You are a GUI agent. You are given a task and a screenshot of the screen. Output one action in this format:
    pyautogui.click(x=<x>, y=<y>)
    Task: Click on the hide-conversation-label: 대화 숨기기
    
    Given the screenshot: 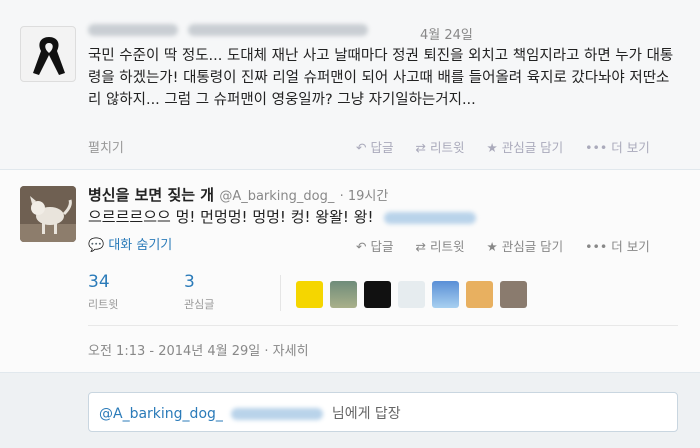 What is the action you would take?
    pyautogui.click(x=140, y=245)
    